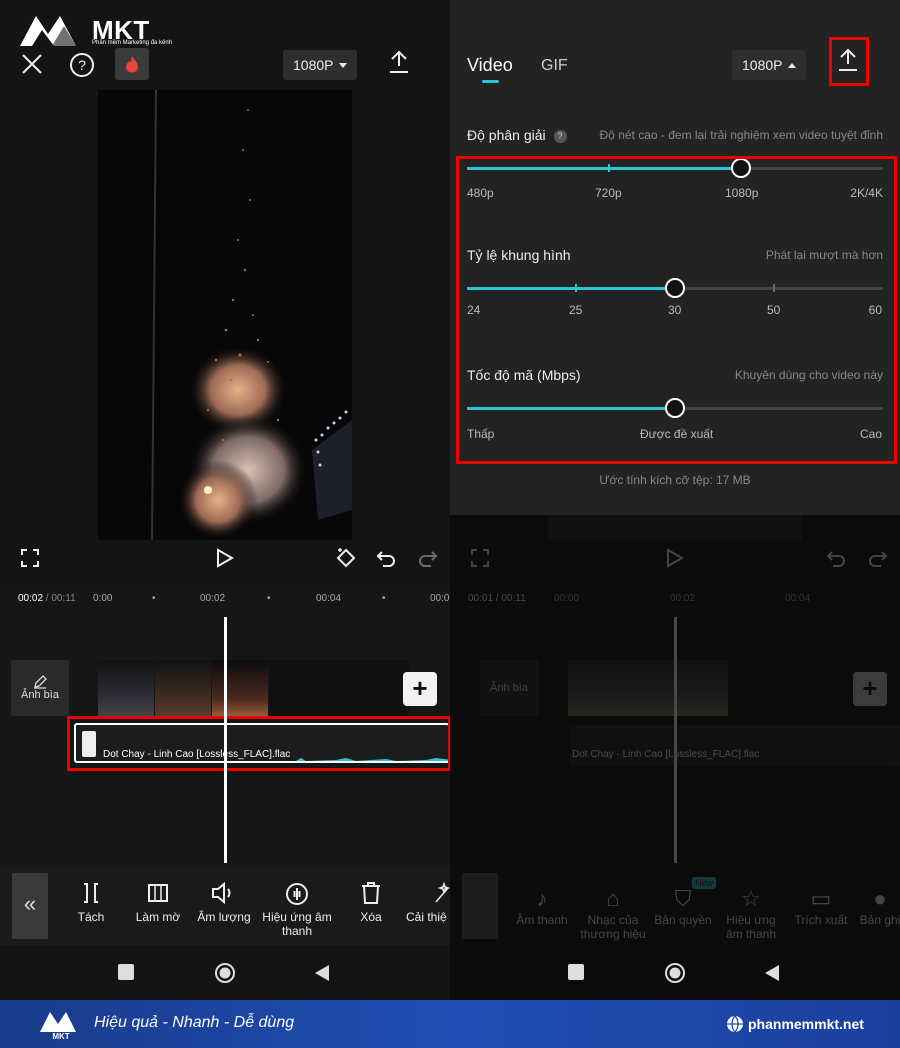 This screenshot has width=900, height=1048. I want to click on tool-volume: Âm lượng, so click(224, 902).